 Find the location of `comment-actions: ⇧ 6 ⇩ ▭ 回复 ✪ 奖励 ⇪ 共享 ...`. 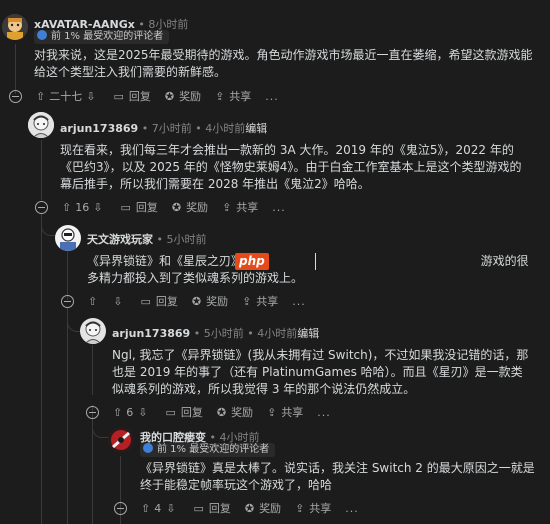

comment-actions: ⇧ 6 ⇩ ▭ 回复 ✪ 奖励 ⇪ 共享 ... is located at coordinates (208, 412).